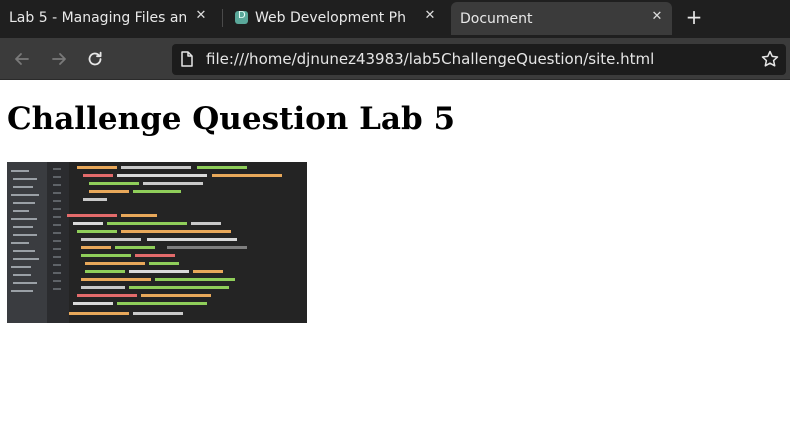  What do you see at coordinates (561, 18) in the screenshot?
I see `tab-document: Document ✕` at bounding box center [561, 18].